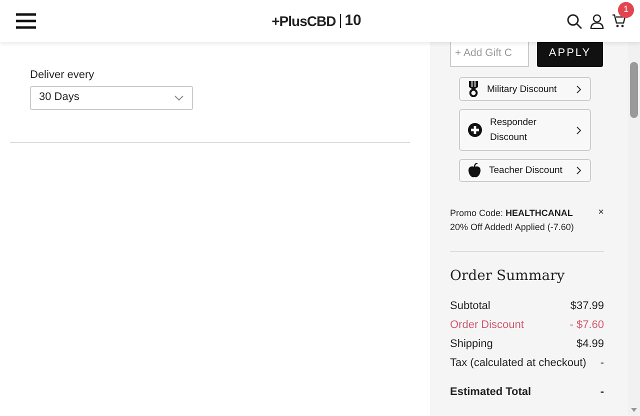  What do you see at coordinates (525, 170) in the screenshot?
I see `discount-button: Teacher Discount` at bounding box center [525, 170].